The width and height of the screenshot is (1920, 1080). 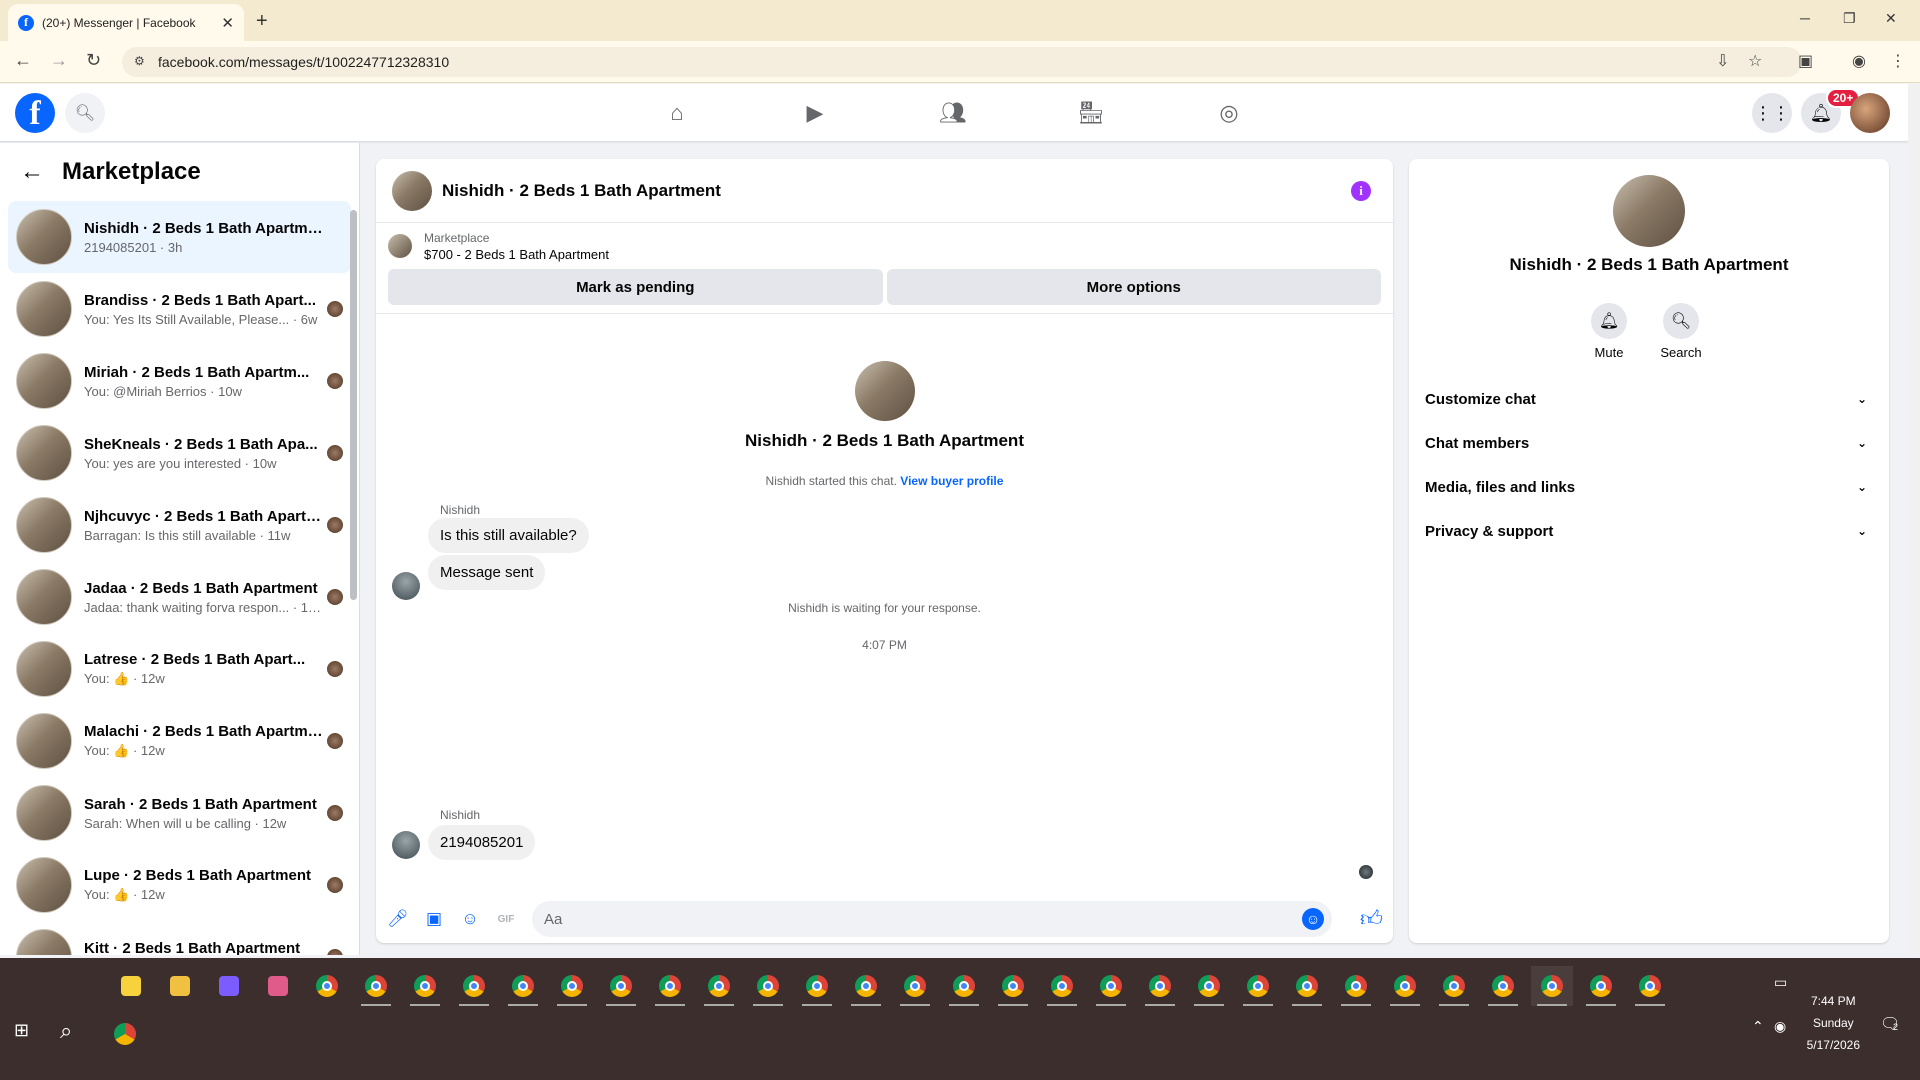 I want to click on privacy-support-section: Privacy & support ⌄, so click(x=1649, y=531).